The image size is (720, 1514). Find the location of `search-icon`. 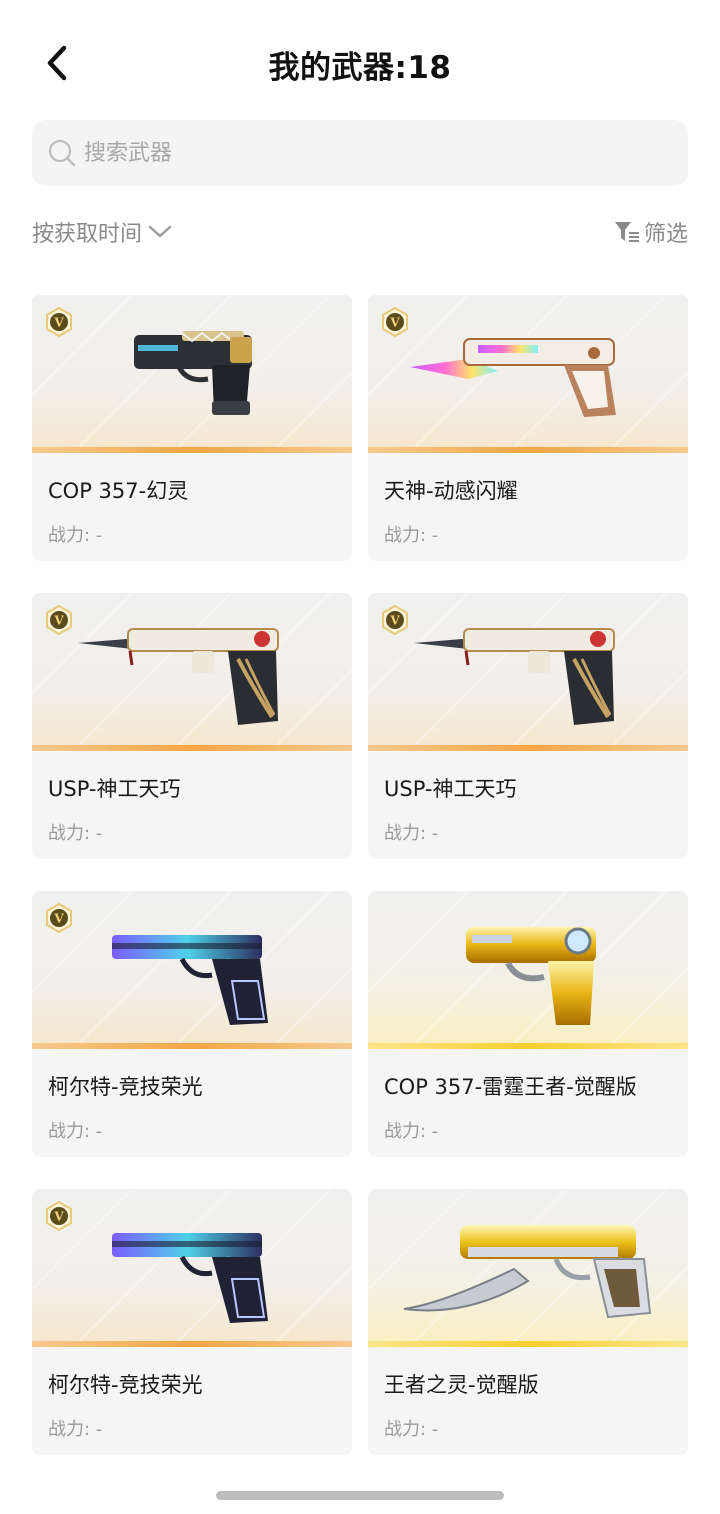

search-icon is located at coordinates (62, 153).